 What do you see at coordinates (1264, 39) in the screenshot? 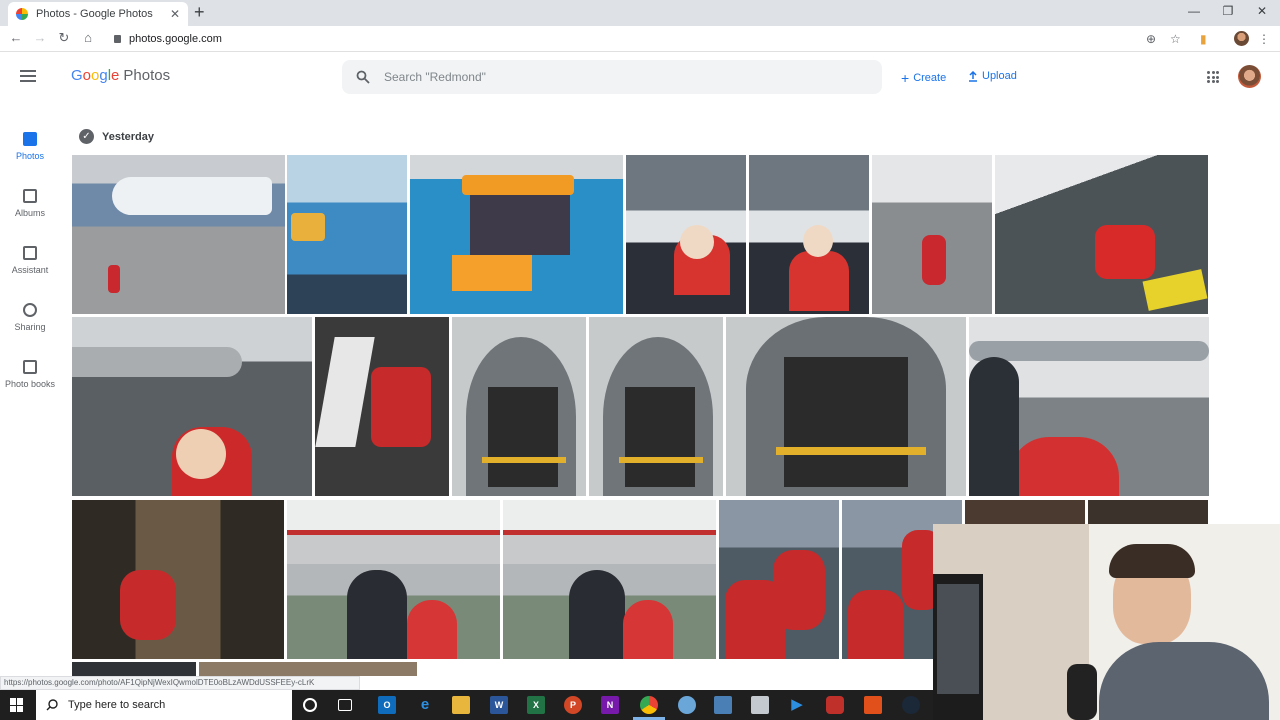
I see `chrome-menu-icon: ⋮` at bounding box center [1264, 39].